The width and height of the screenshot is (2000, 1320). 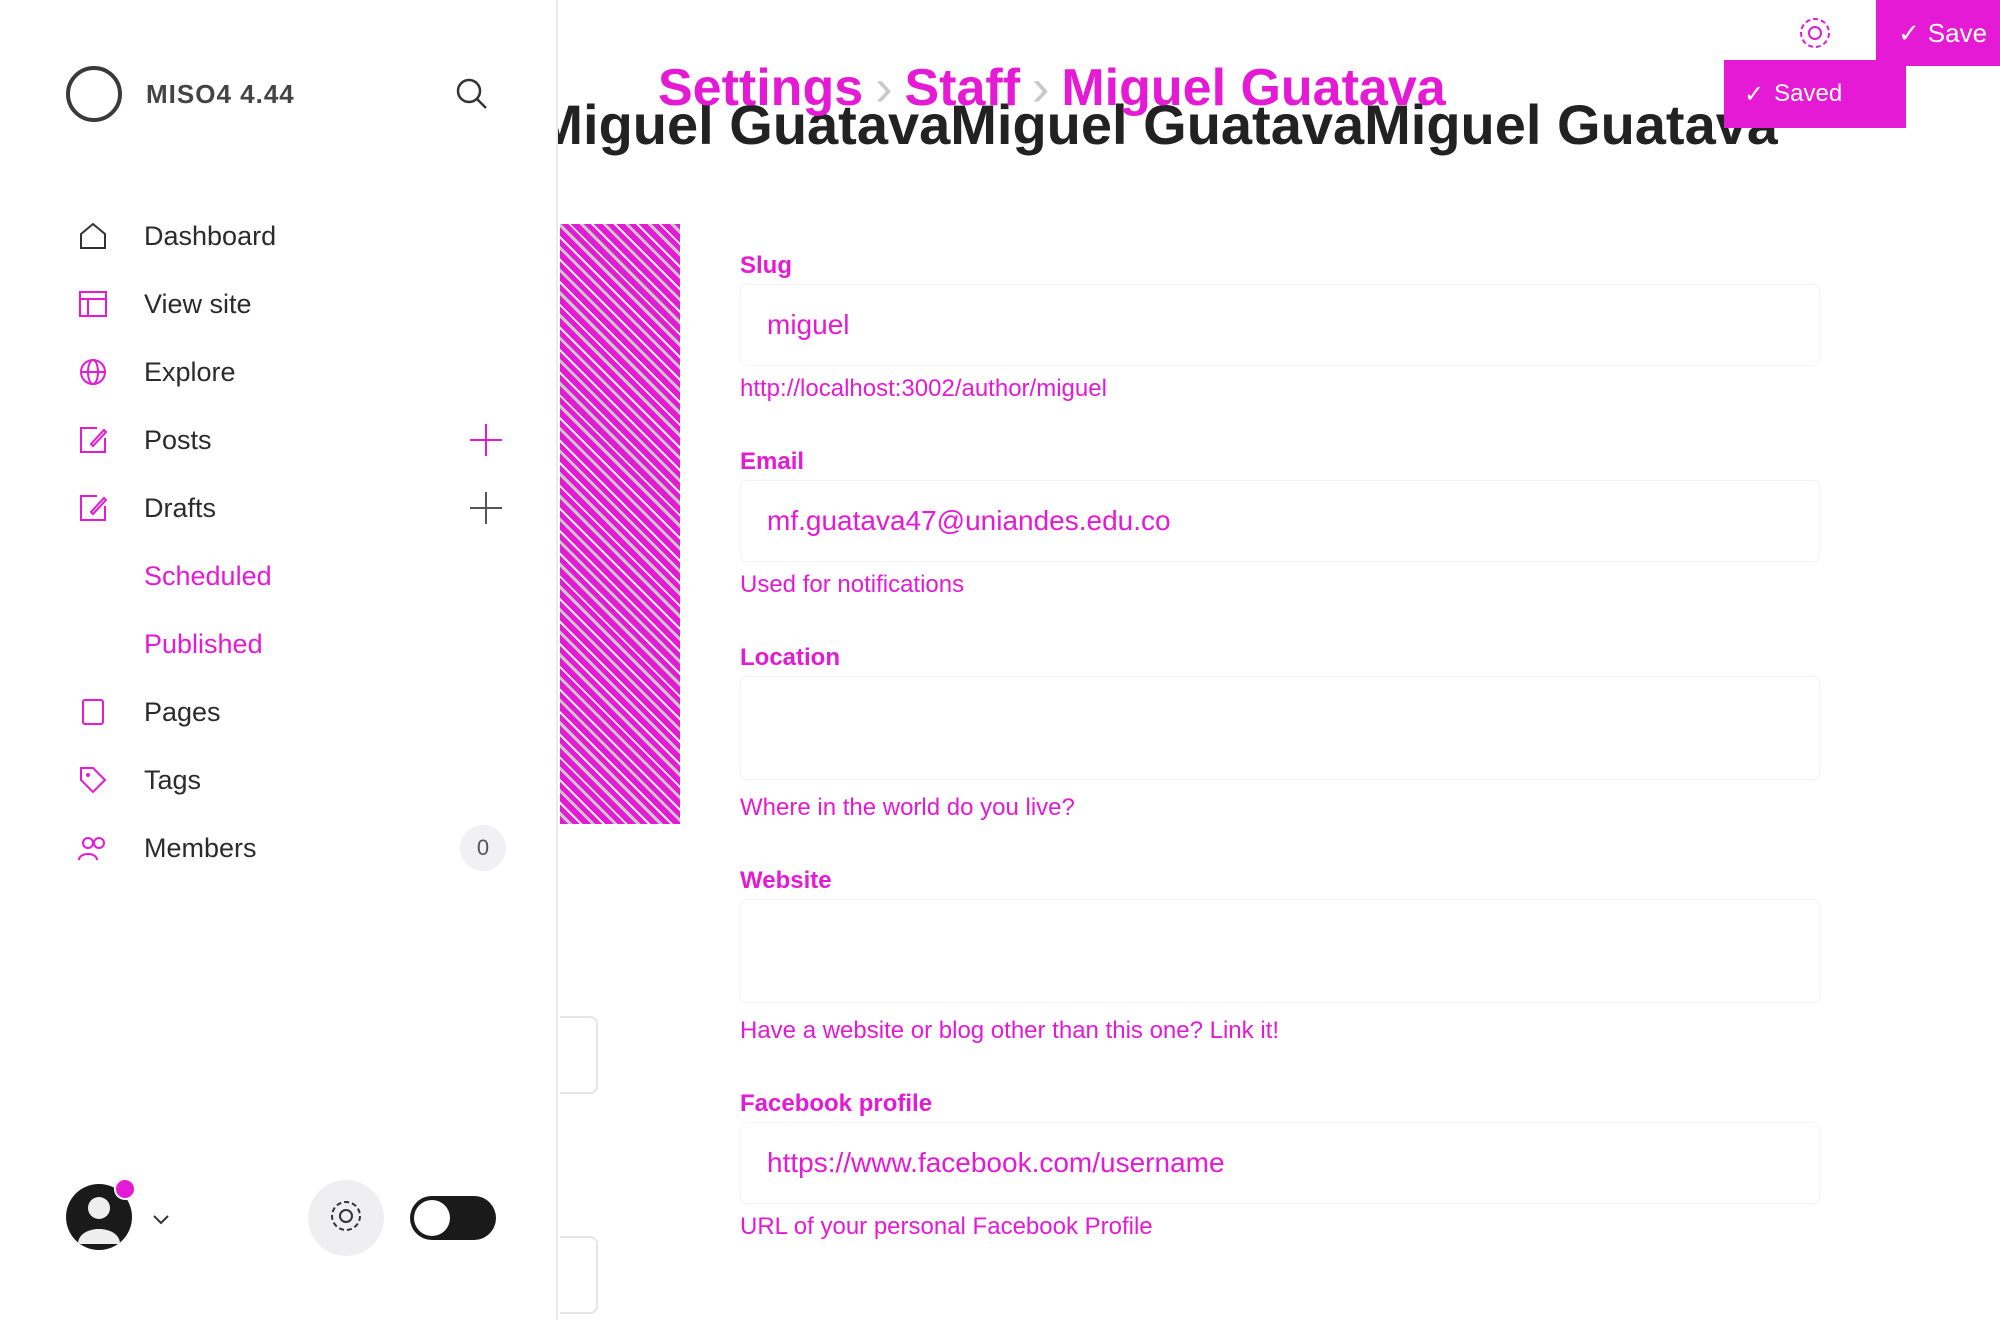 What do you see at coordinates (291, 644) in the screenshot?
I see `sidebar-item-published: Published` at bounding box center [291, 644].